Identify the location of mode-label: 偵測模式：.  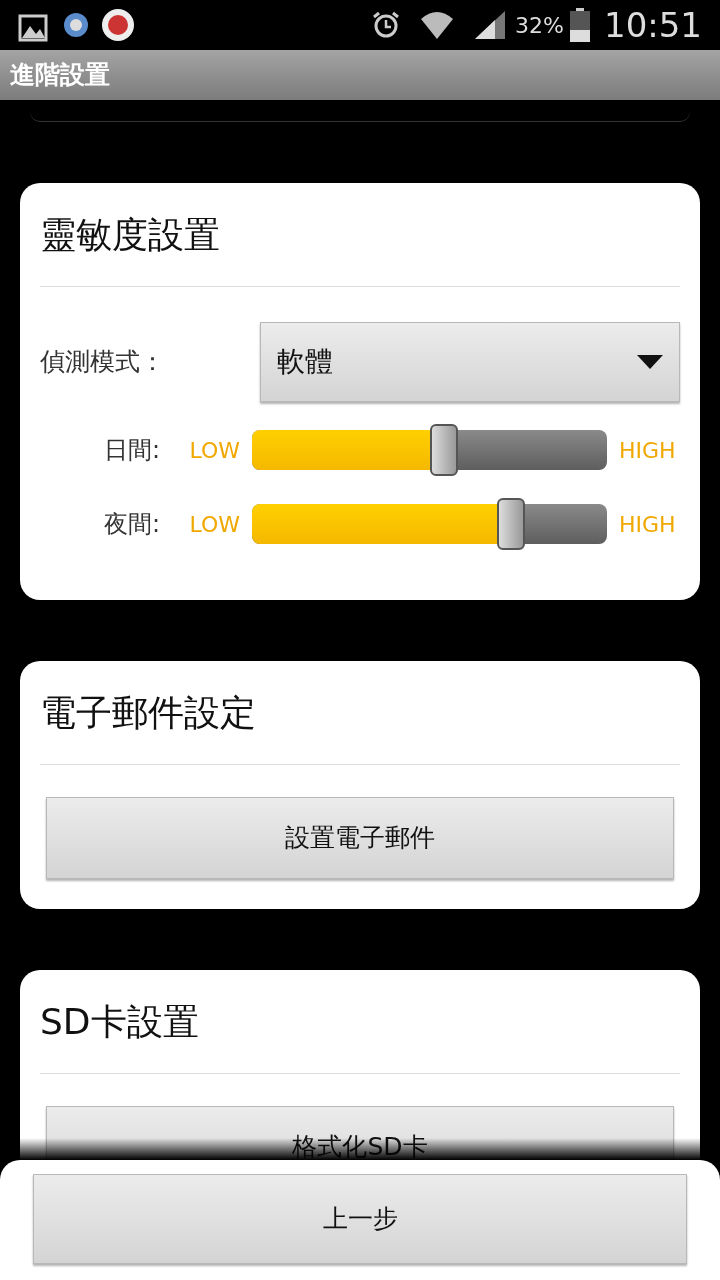
(103, 362).